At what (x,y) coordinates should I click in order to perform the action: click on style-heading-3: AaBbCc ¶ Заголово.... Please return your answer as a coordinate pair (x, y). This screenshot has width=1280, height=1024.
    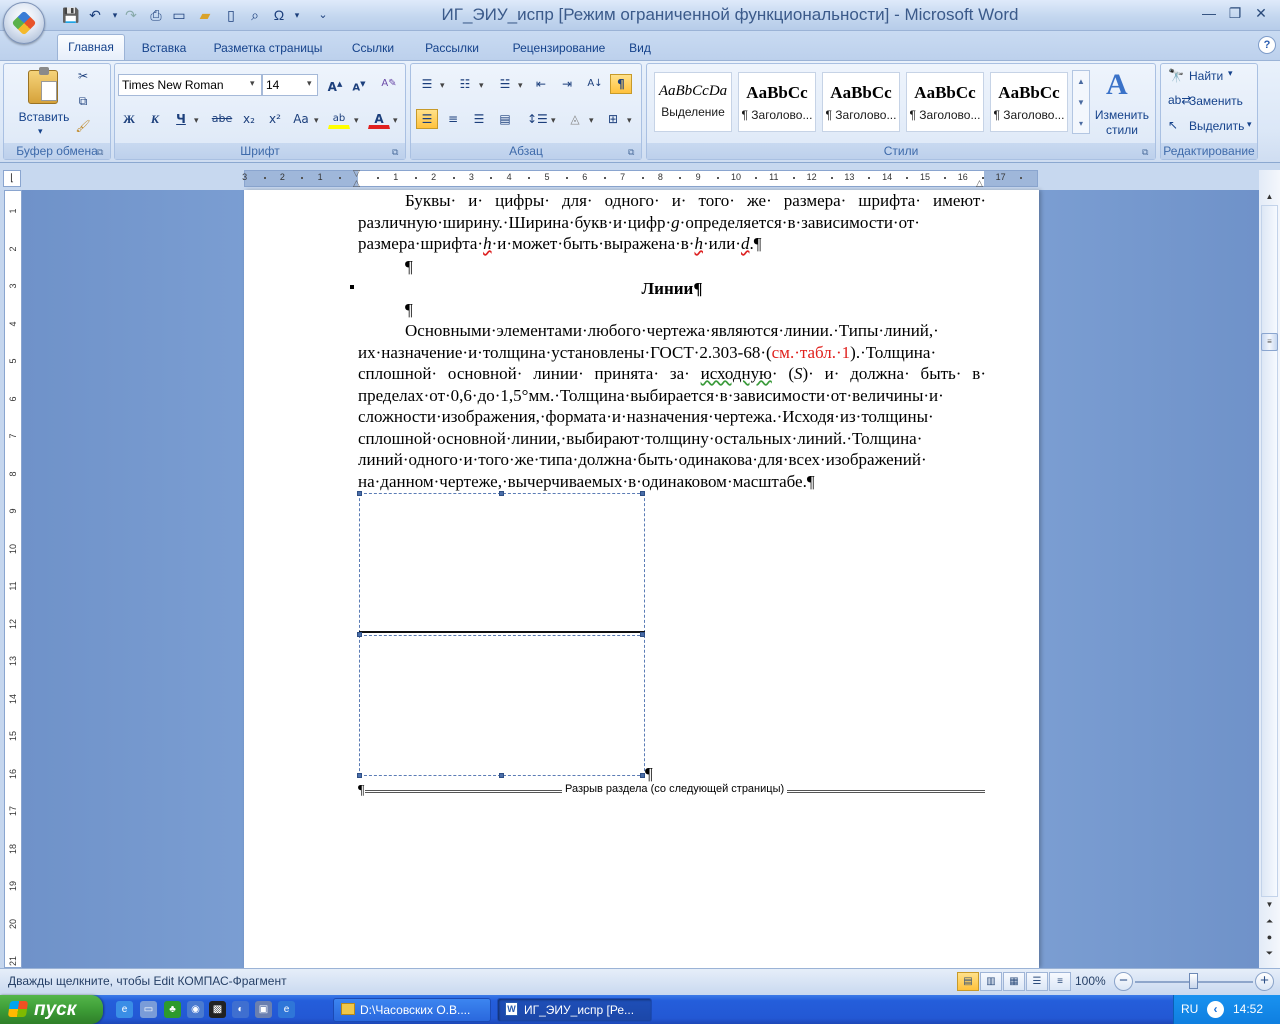
    Looking at the image, I should click on (945, 102).